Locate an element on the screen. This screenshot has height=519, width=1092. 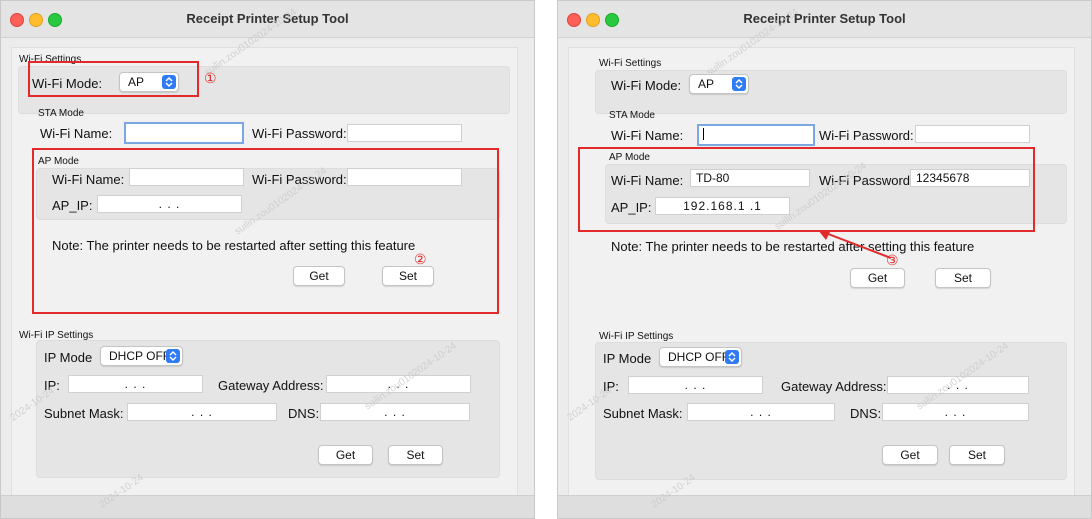
wifi-set-button: Set is located at coordinates (963, 278).